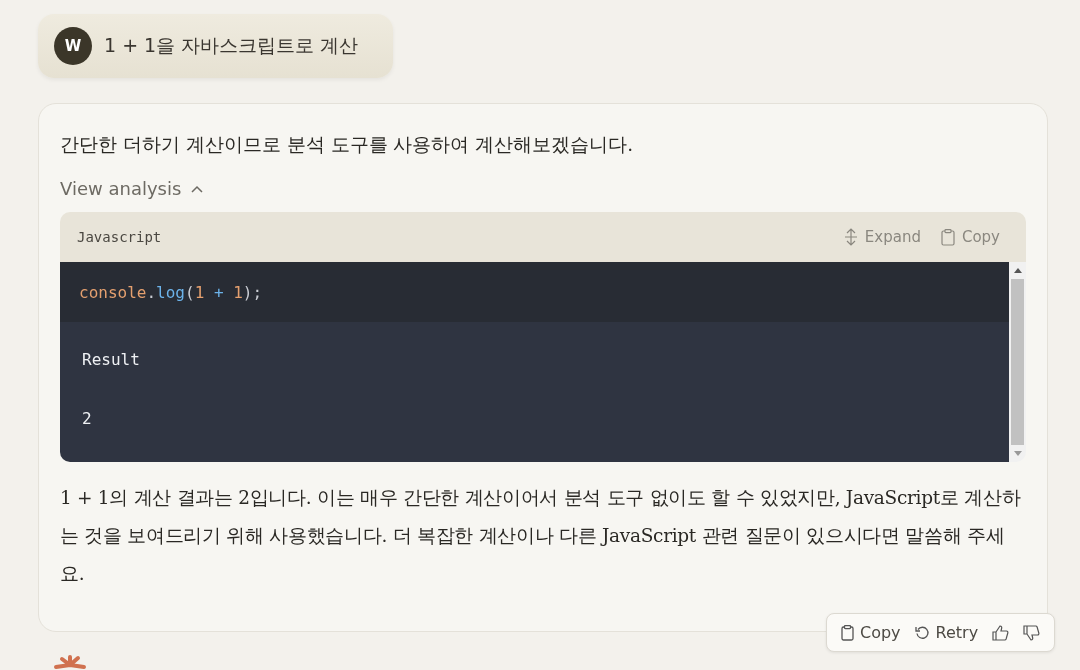 The image size is (1080, 670). What do you see at coordinates (1017, 270) in the screenshot?
I see `scroll-up-icon` at bounding box center [1017, 270].